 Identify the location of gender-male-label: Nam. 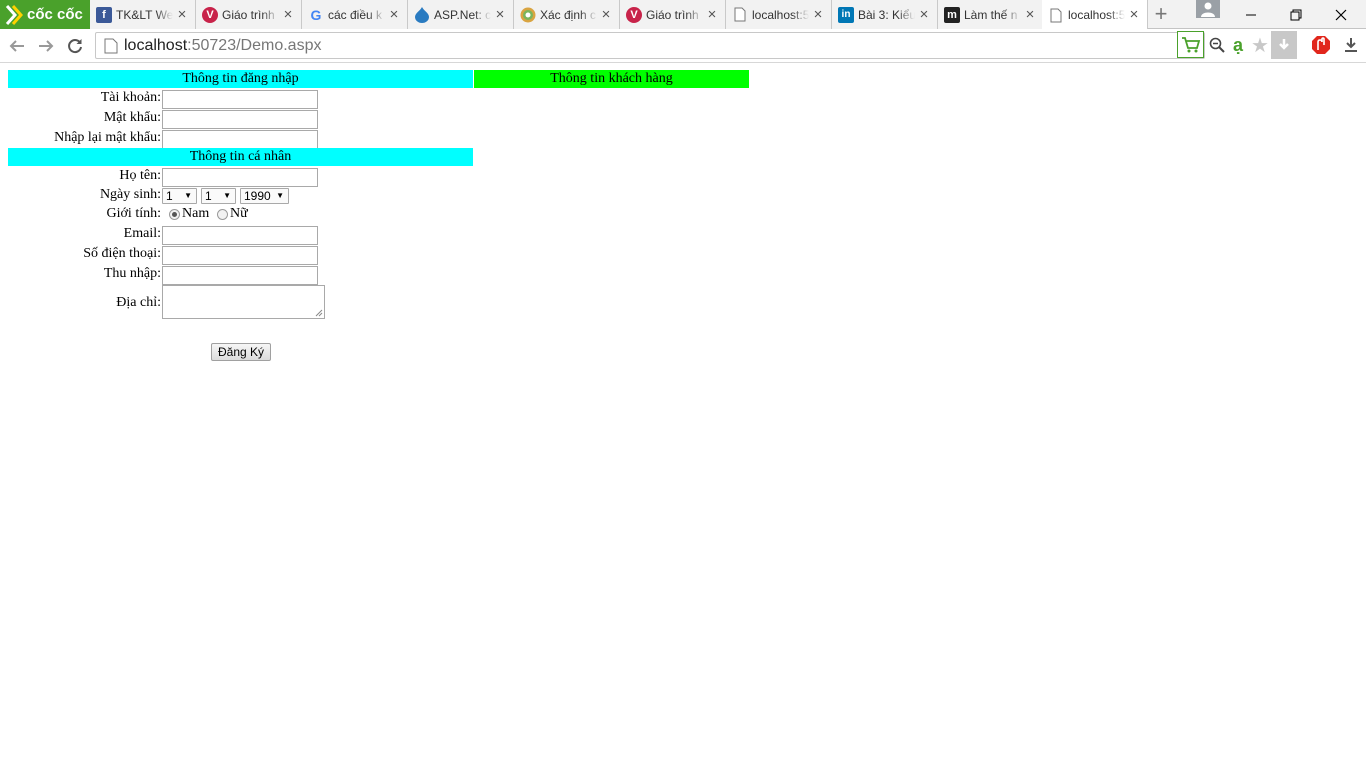
(195, 214).